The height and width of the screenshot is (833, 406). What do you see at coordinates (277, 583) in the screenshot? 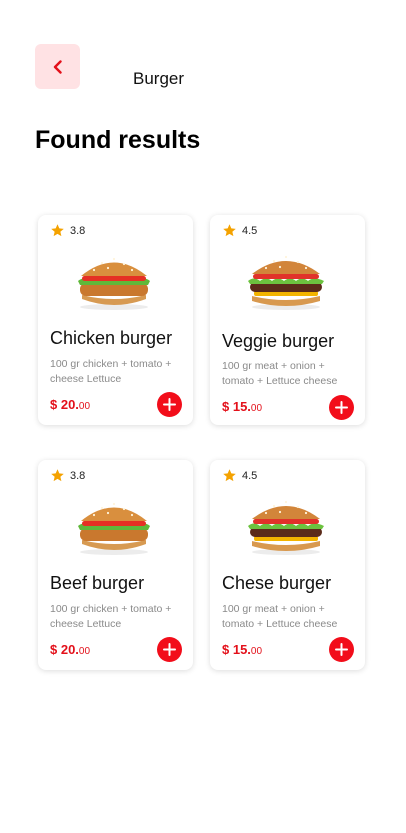
I see `product-name: Chese burger` at bounding box center [277, 583].